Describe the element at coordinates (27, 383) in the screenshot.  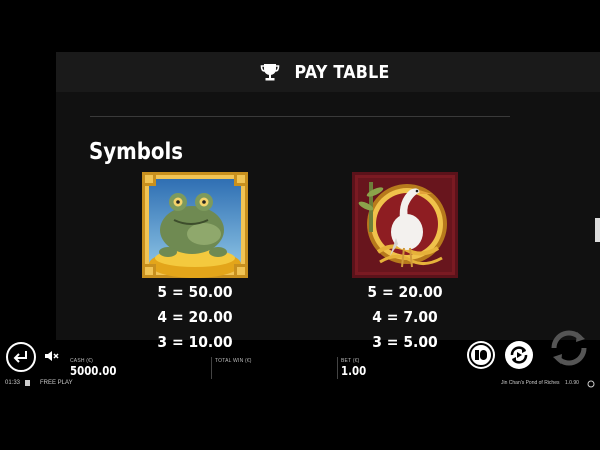
I see `device-icon` at that location.